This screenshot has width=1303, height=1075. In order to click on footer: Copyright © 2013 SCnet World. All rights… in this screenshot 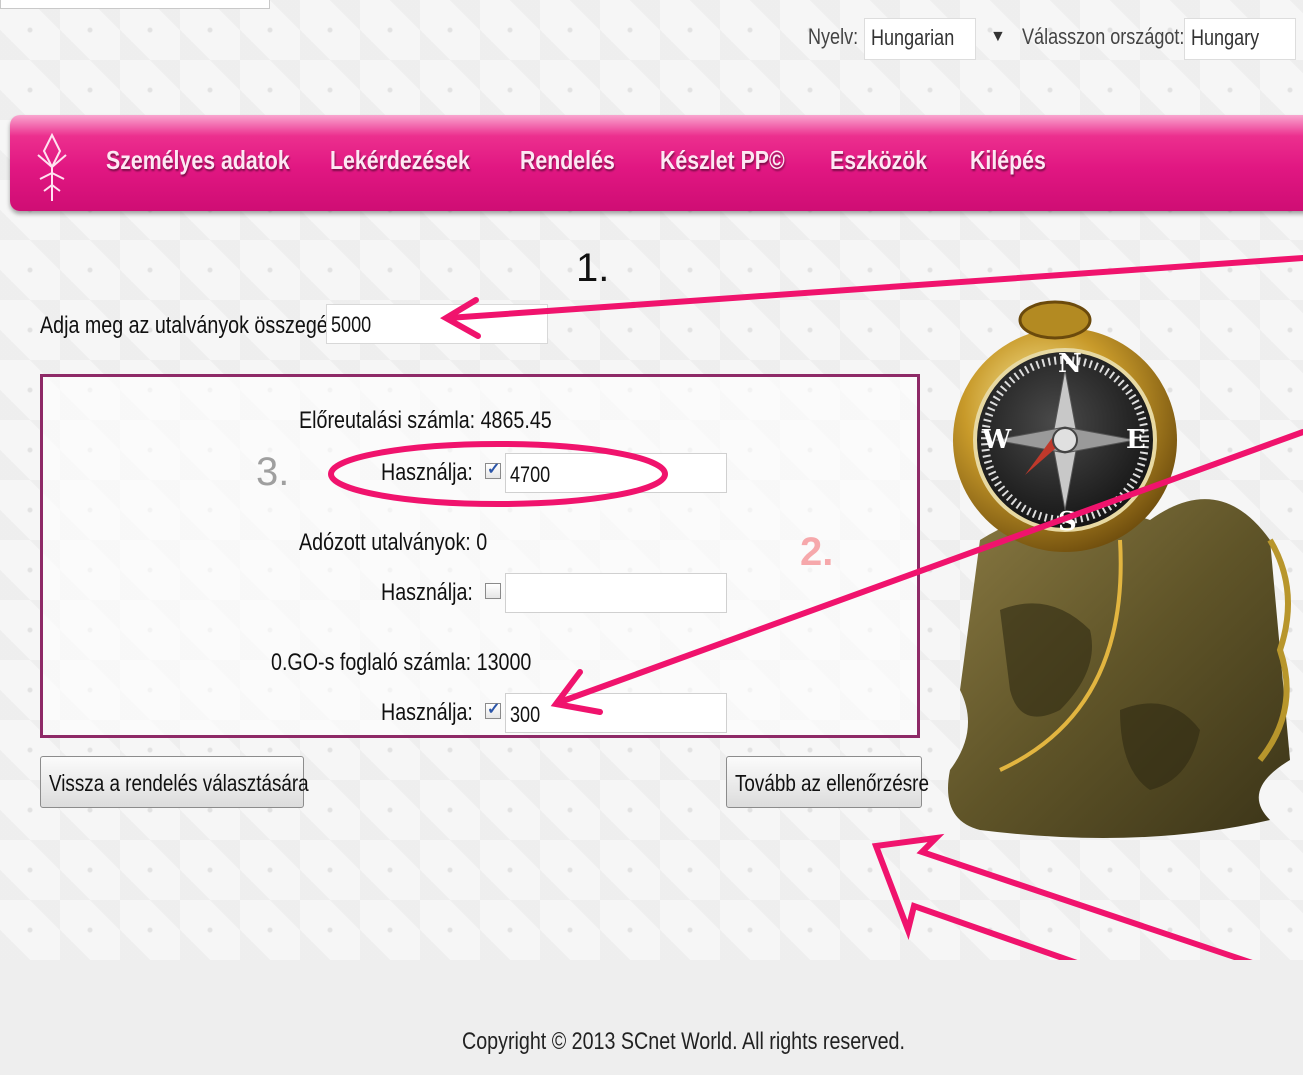, I will do `click(651, 1017)`.